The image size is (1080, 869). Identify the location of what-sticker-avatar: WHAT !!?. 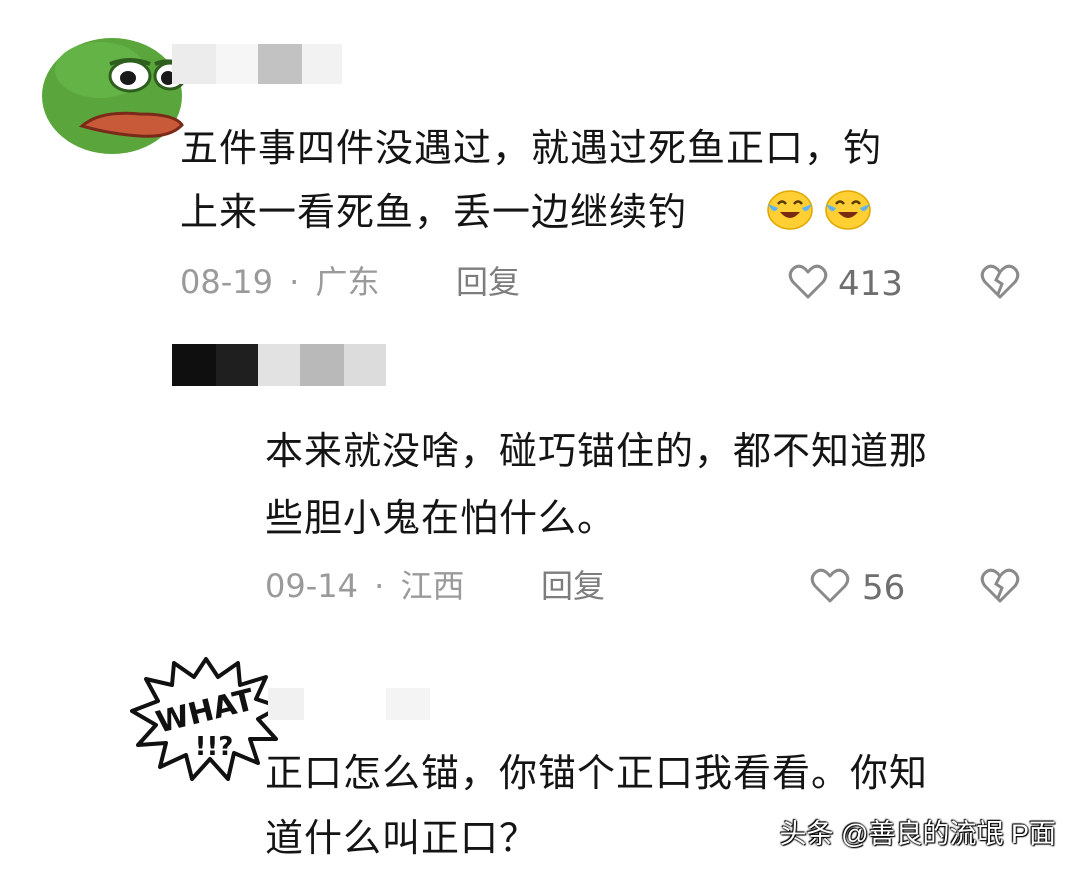
(206, 719).